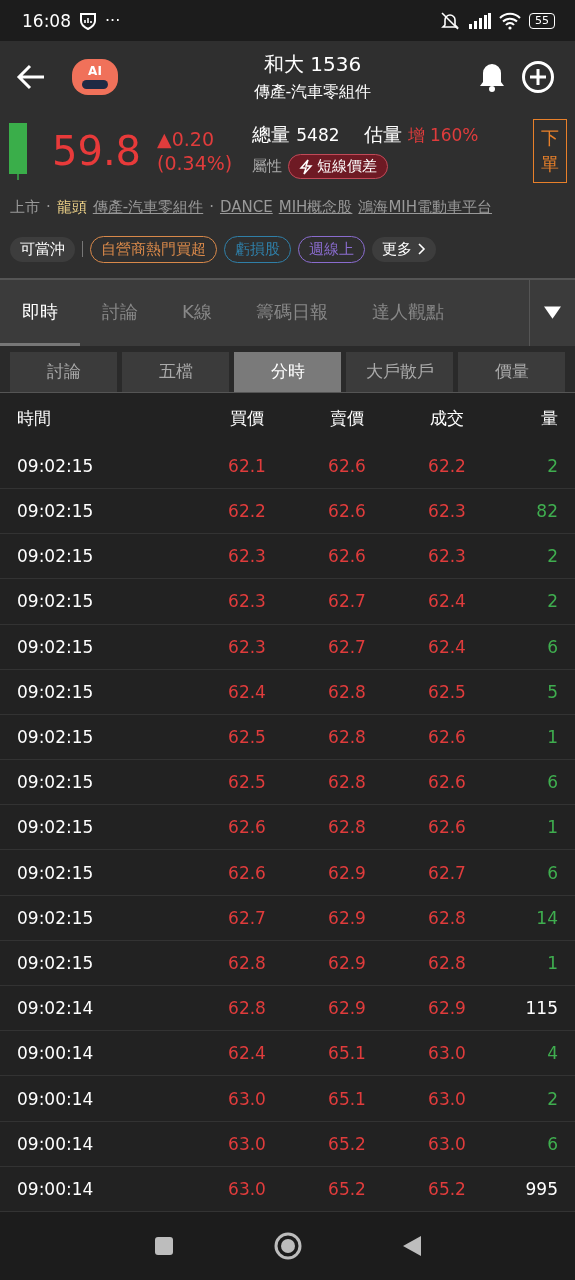 The width and height of the screenshot is (575, 1280). What do you see at coordinates (549, 418) in the screenshot?
I see `column-header: 量` at bounding box center [549, 418].